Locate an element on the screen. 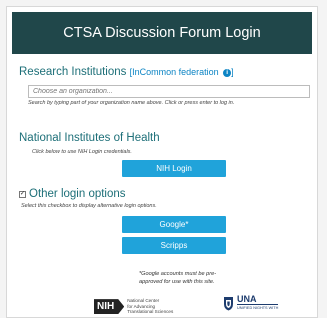  research-title-text: Research Institutions is located at coordinates (73, 72).